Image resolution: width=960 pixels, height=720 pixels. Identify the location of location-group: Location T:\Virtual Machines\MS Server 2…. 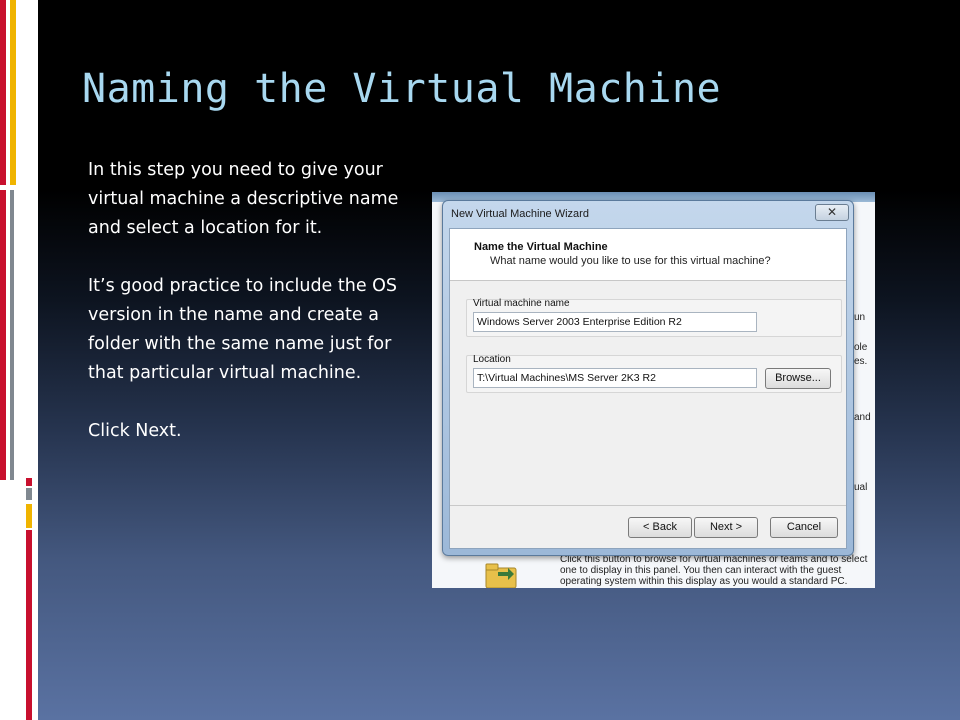
(654, 373).